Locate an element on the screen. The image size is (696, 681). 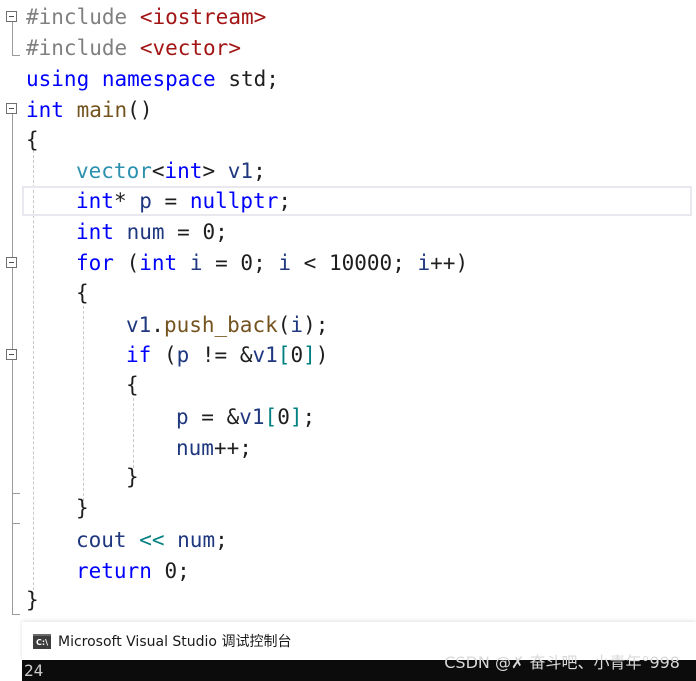
operator: ++ is located at coordinates (443, 263).